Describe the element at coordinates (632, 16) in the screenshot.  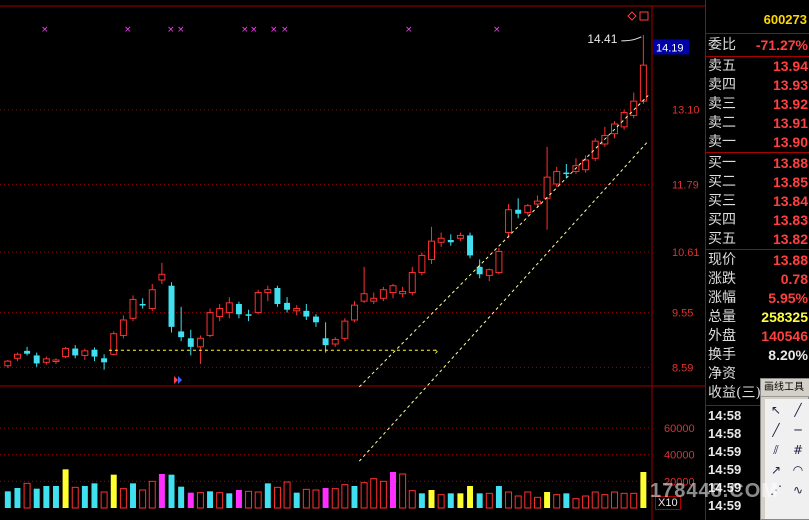
I see `diamond-icon` at that location.